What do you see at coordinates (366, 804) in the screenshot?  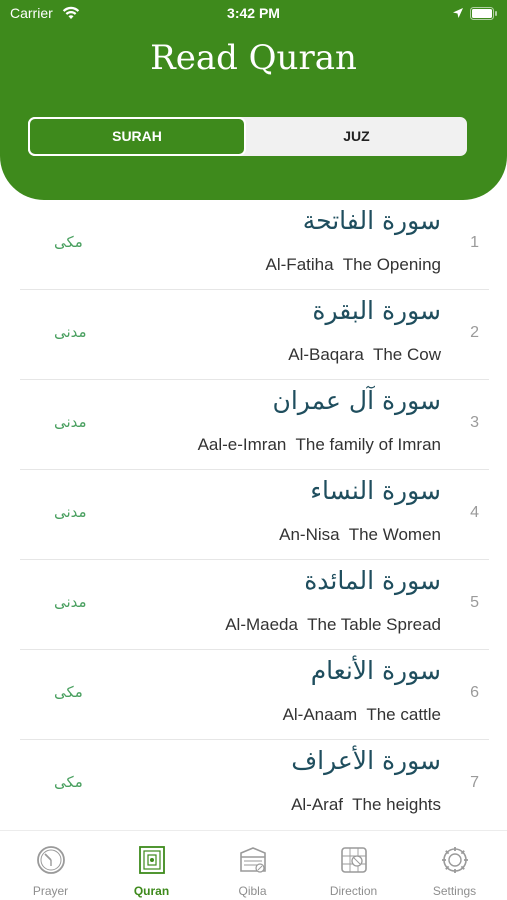 I see `surah-english-name: Al-Araf The heights` at bounding box center [366, 804].